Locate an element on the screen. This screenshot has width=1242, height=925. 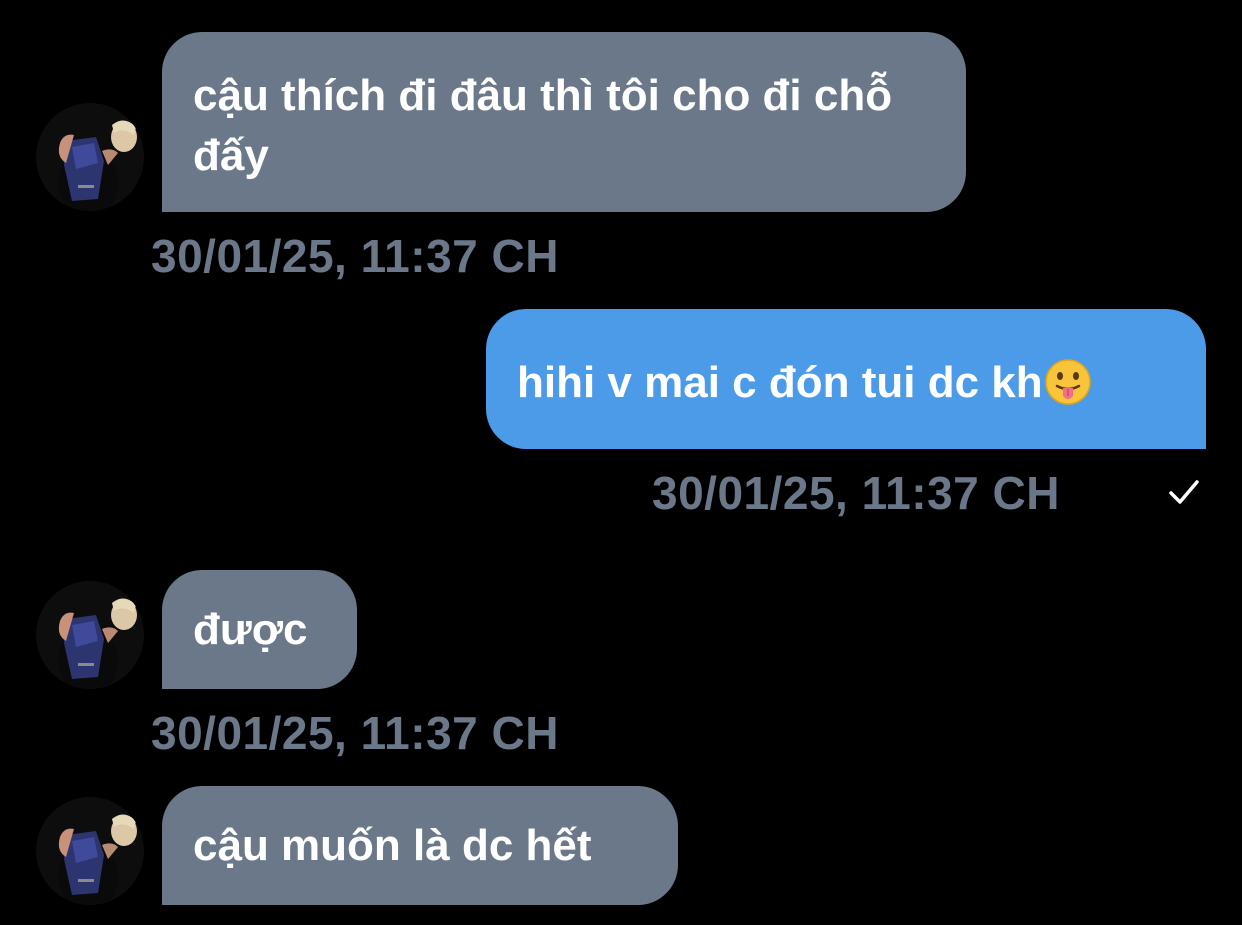
message-bubble-outgoing: hihi v mai c đón tui dc kh is located at coordinates (846, 379).